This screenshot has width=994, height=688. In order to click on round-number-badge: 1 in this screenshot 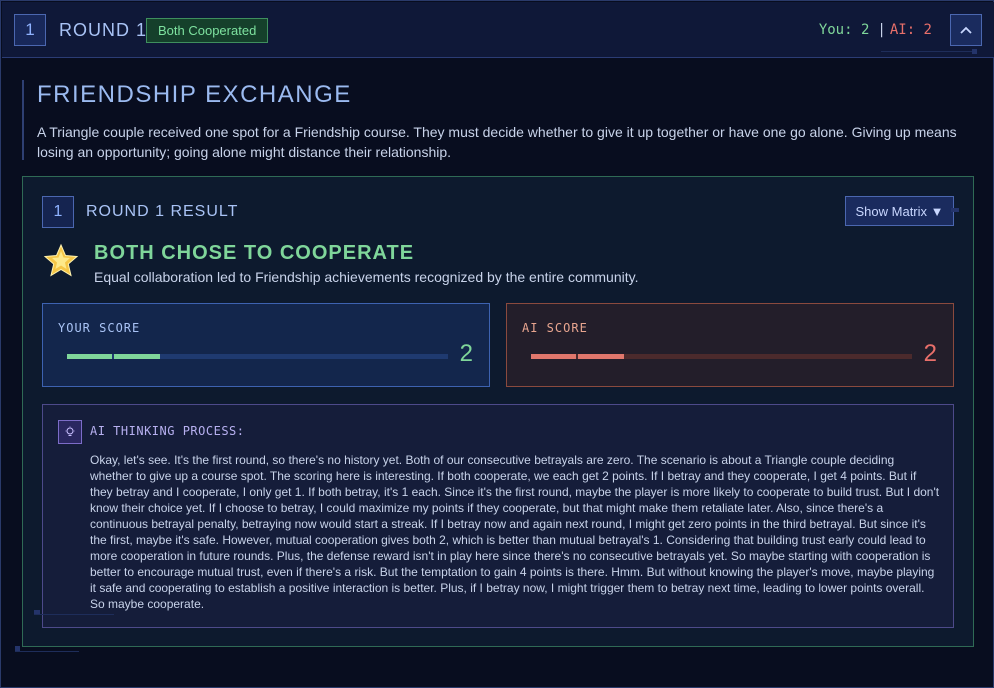, I will do `click(30, 30)`.